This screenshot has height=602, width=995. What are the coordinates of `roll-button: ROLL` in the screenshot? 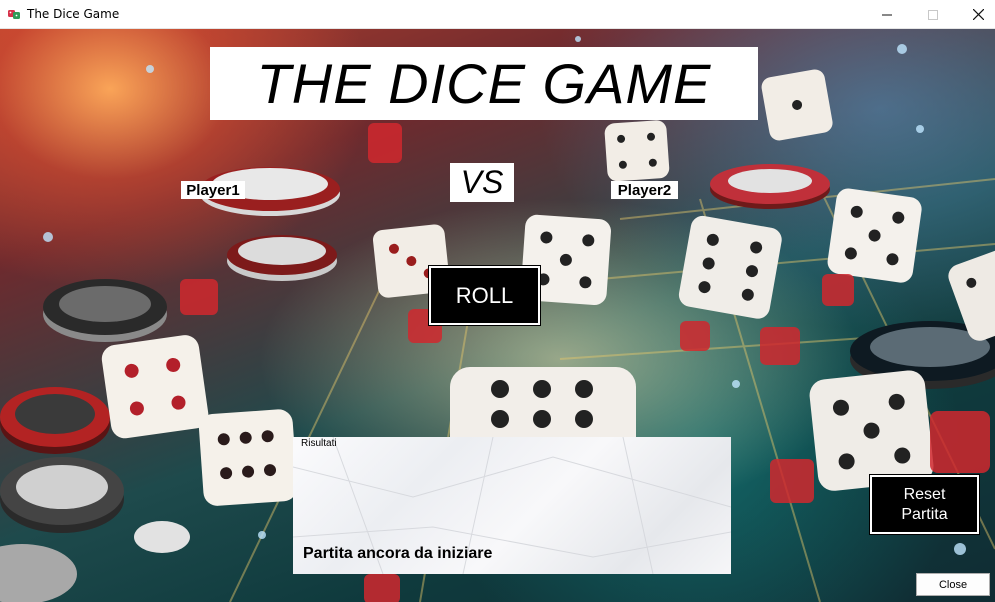 It's located at (484, 295).